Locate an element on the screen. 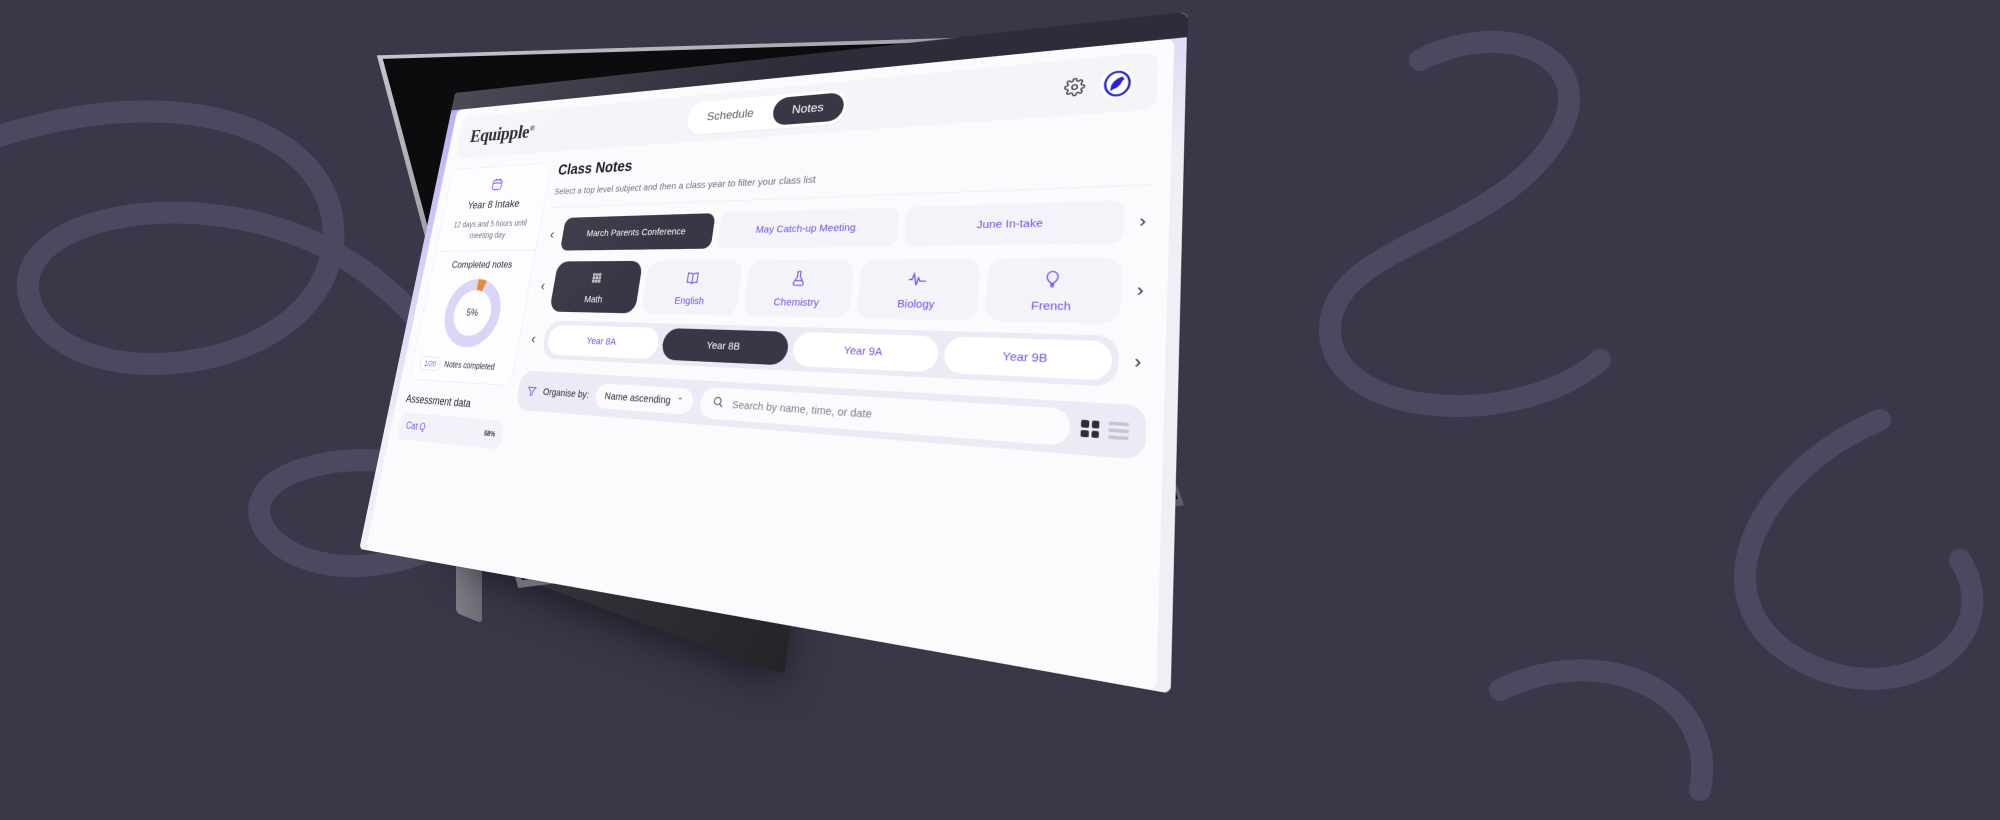 Image resolution: width=2000 pixels, height=820 pixels. sort-select: Name ascending ⌃ is located at coordinates (644, 398).